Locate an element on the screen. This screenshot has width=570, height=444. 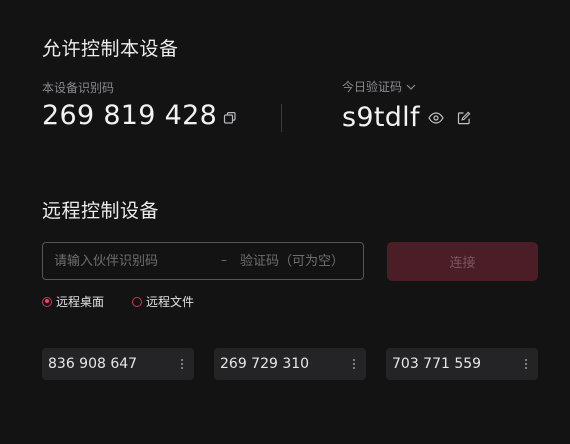
edit-icon is located at coordinates (464, 118).